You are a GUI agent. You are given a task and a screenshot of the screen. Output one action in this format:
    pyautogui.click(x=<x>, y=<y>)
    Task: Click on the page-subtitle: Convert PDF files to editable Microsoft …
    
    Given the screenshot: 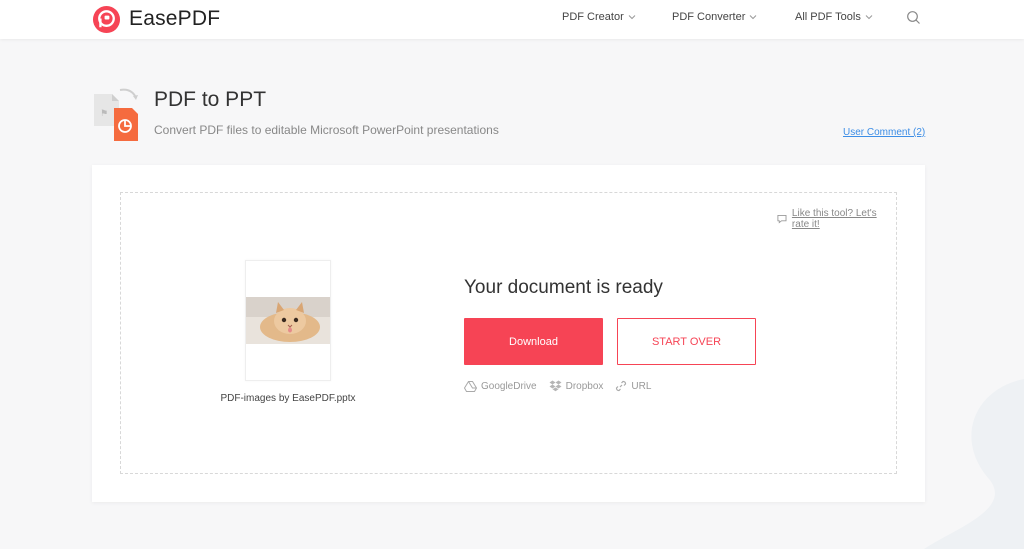 What is the action you would take?
    pyautogui.click(x=326, y=130)
    